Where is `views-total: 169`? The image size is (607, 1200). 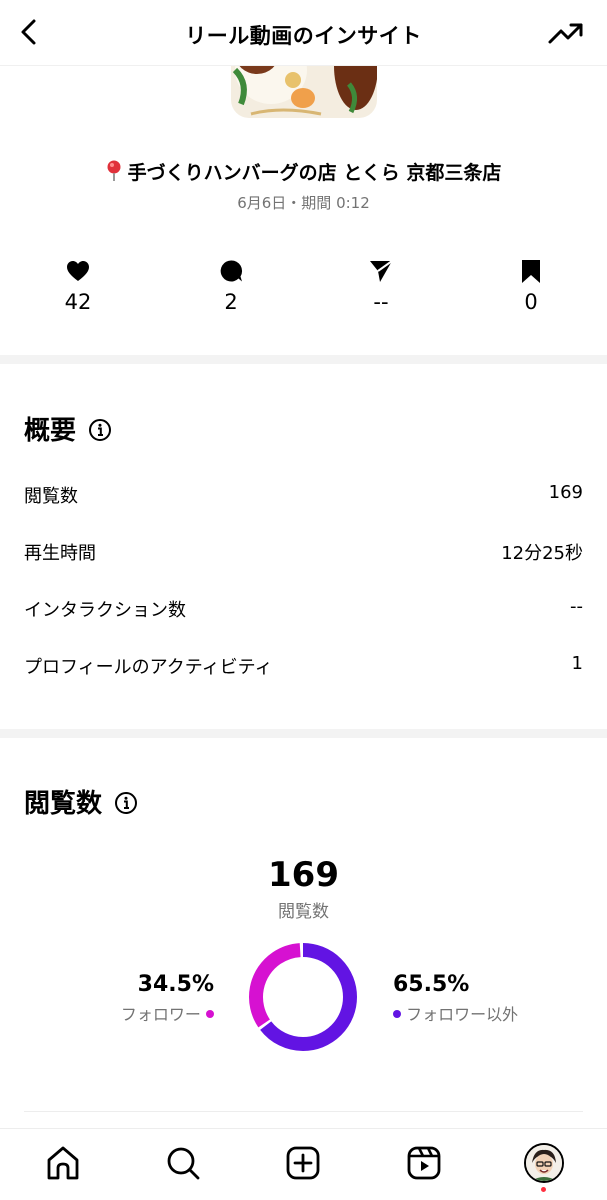 views-total: 169 is located at coordinates (303, 875).